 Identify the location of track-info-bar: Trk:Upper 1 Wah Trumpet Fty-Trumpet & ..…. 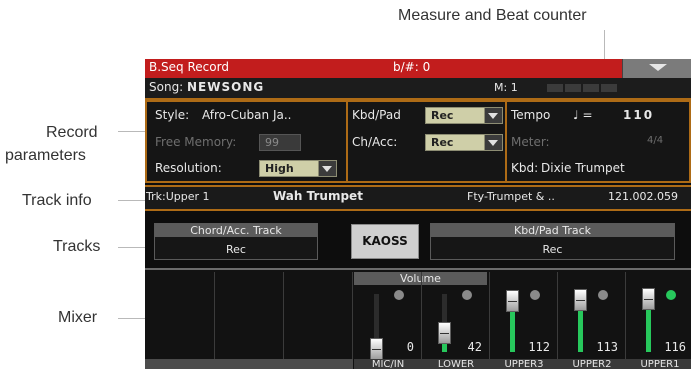
(418, 198).